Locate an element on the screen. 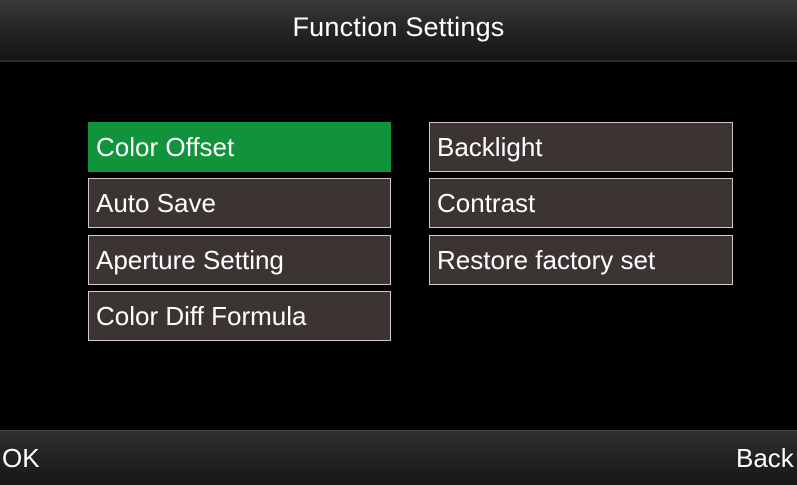 This screenshot has height=485, width=797. title-divider is located at coordinates (398, 61).